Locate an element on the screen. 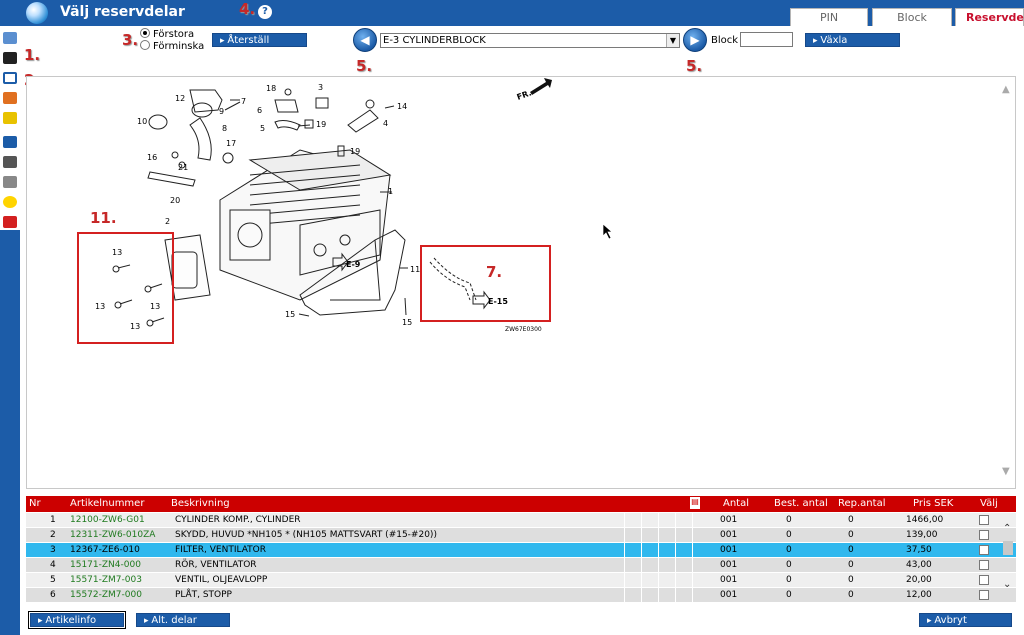  cylinder-block-drawing is located at coordinates (301, 207).